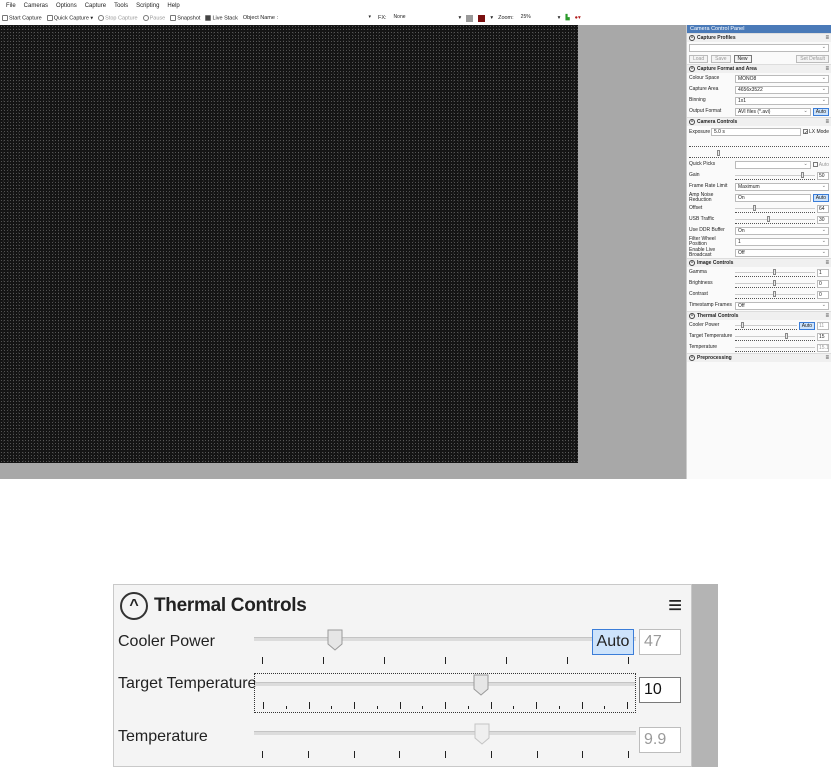 This screenshot has width=831, height=770. What do you see at coordinates (775, 283) in the screenshot?
I see `brightness-slider` at bounding box center [775, 283].